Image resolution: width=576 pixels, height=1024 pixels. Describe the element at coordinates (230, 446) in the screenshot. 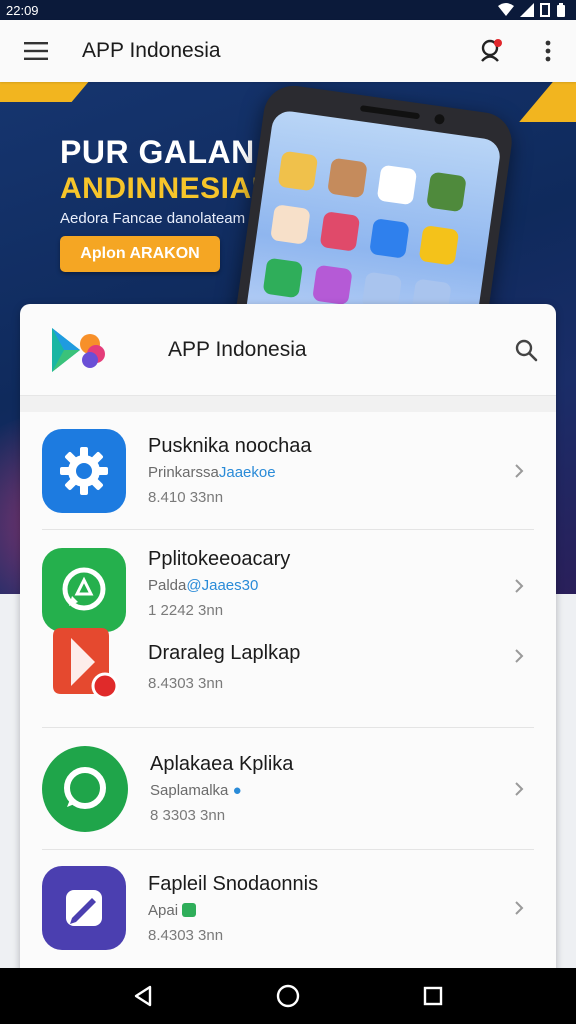

I see `app-name: Pusknika noochaa` at that location.